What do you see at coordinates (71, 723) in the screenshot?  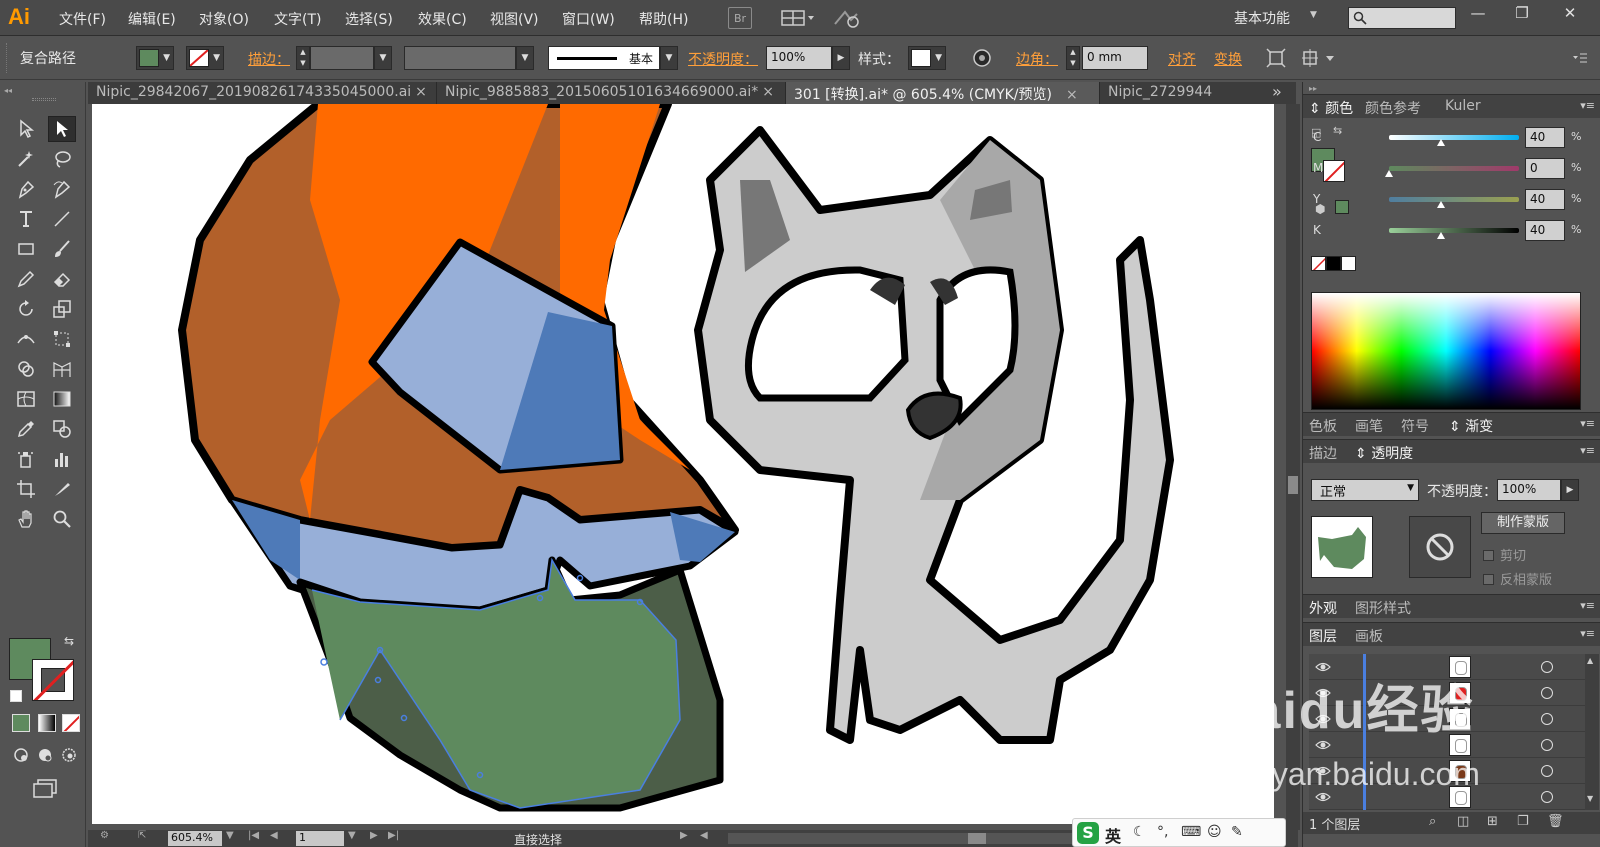 I see `none-mode-button` at bounding box center [71, 723].